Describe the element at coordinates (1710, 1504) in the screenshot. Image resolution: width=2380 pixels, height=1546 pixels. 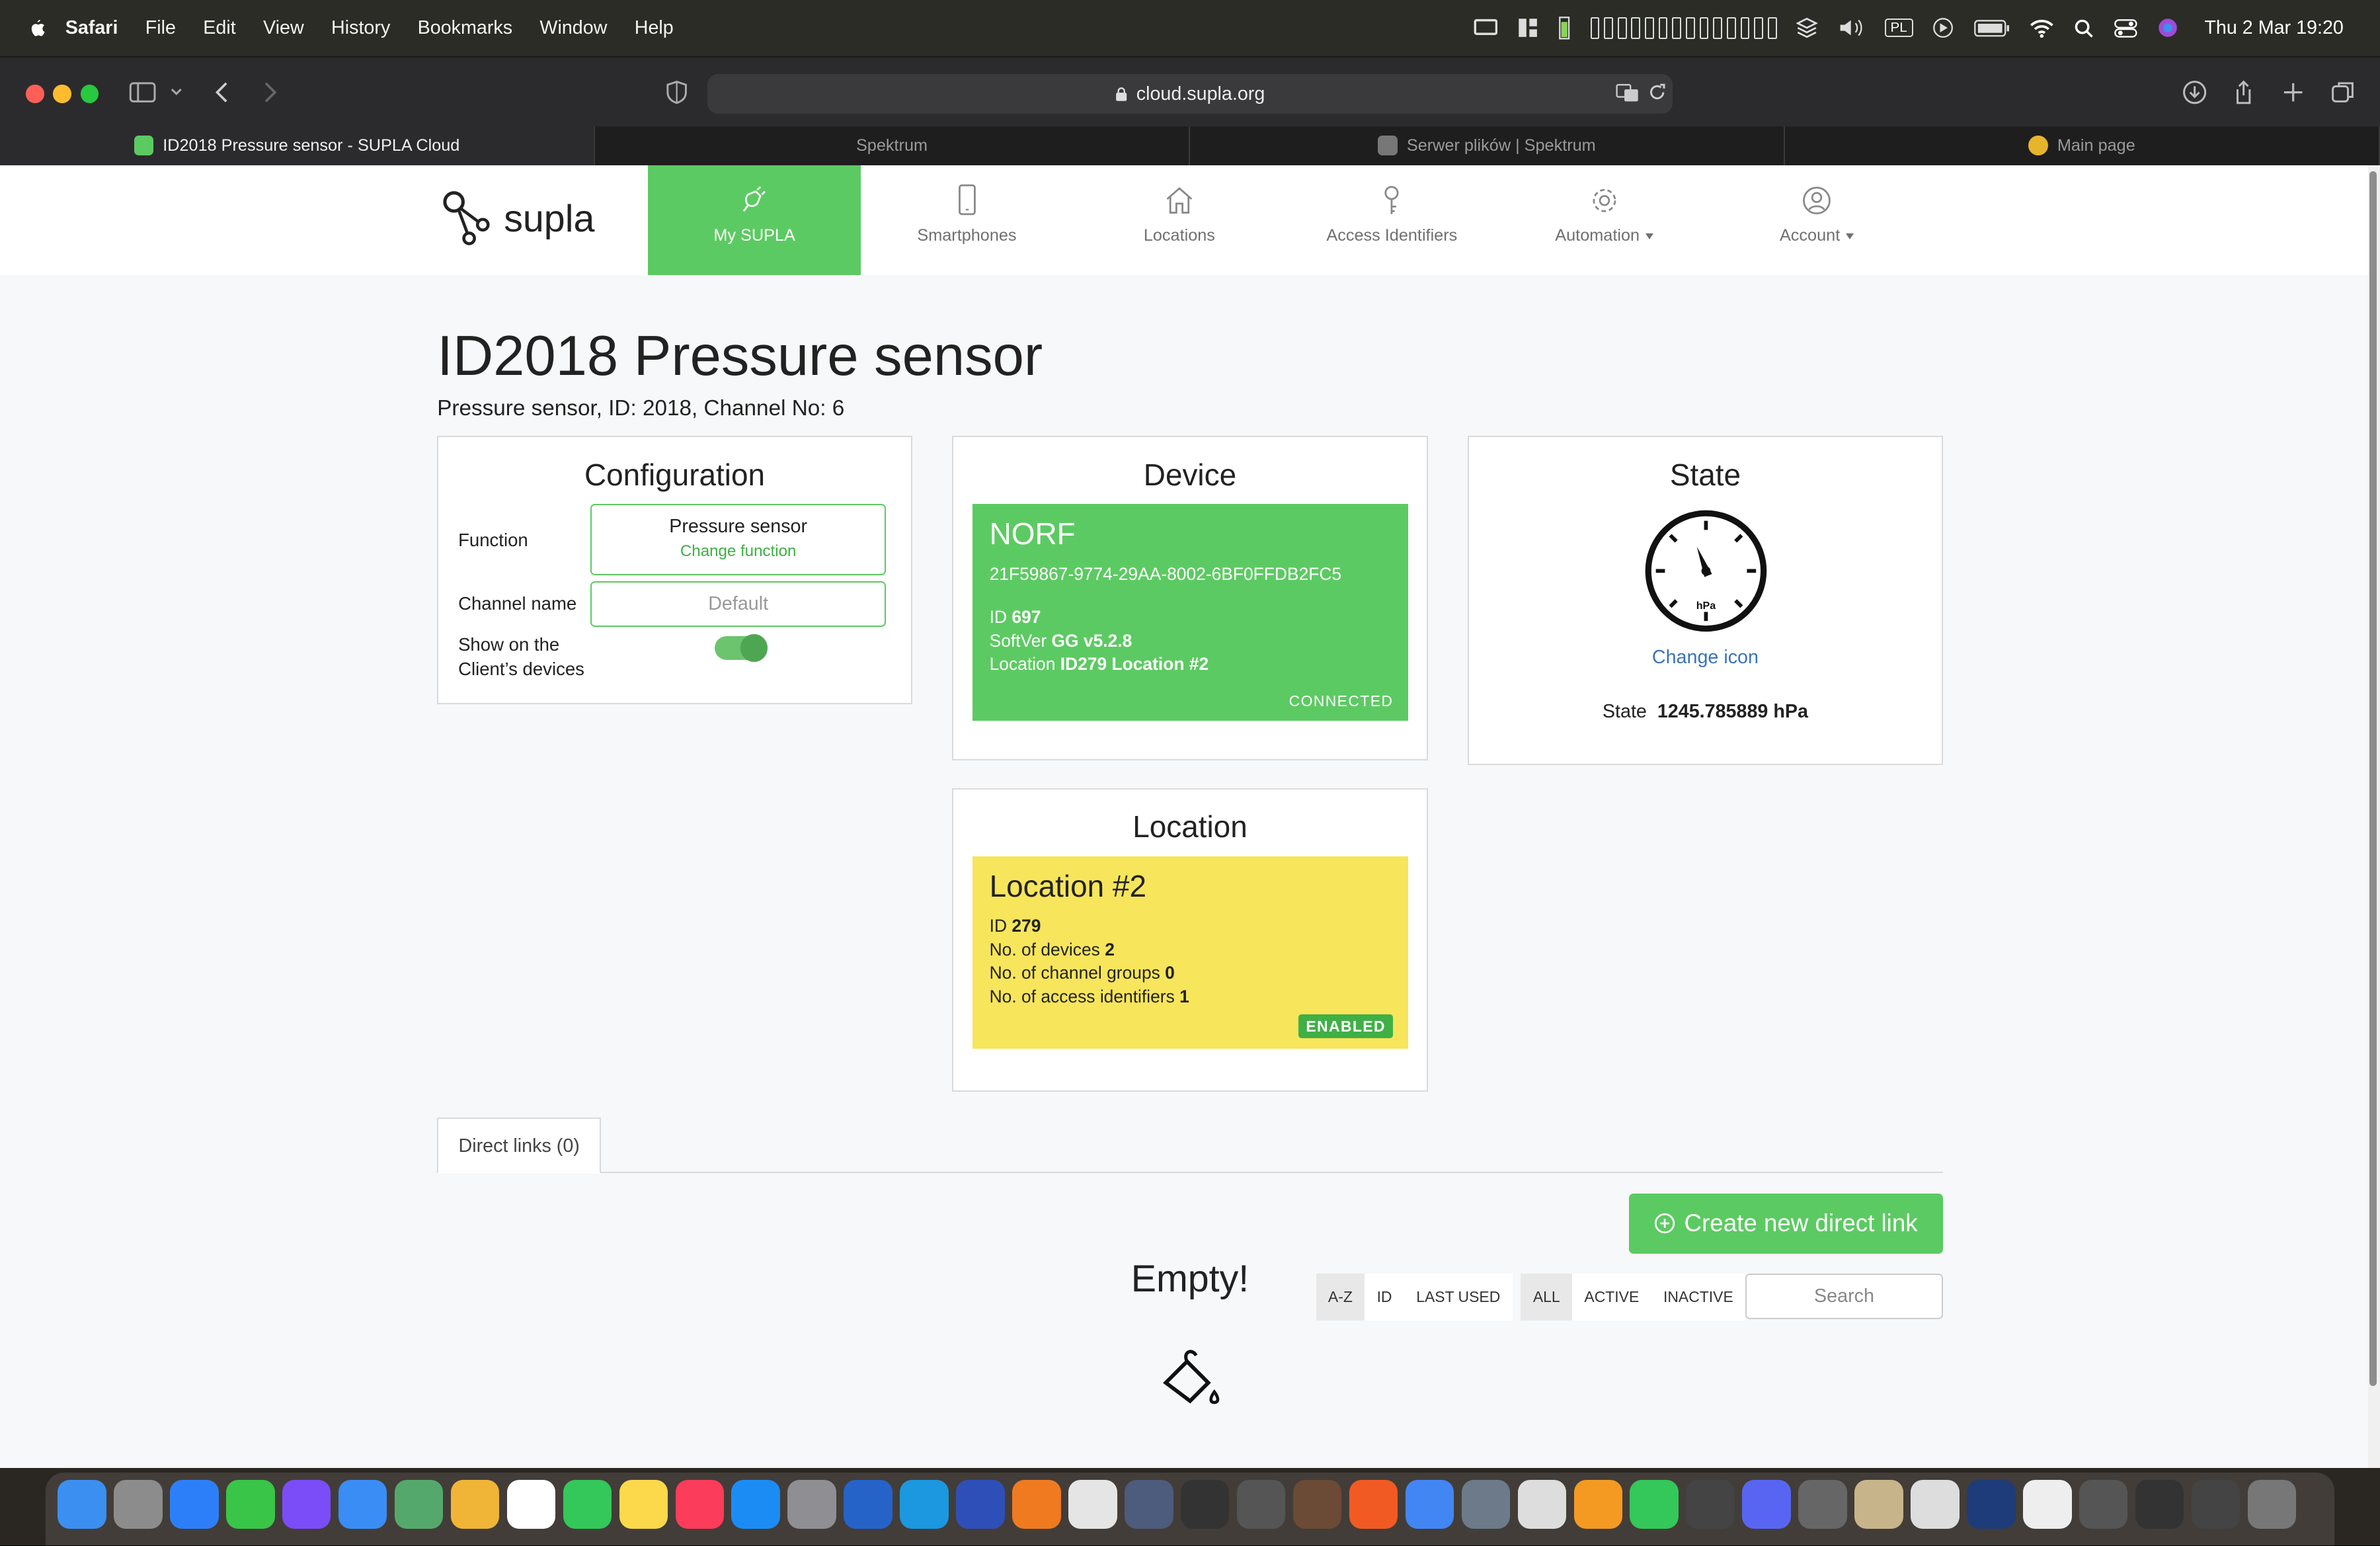
I see `disk-utility-icon` at that location.